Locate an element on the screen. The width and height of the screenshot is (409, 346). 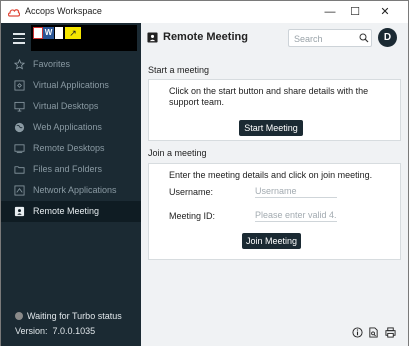
join-meeting-heading: Join a meeting is located at coordinates (177, 153).